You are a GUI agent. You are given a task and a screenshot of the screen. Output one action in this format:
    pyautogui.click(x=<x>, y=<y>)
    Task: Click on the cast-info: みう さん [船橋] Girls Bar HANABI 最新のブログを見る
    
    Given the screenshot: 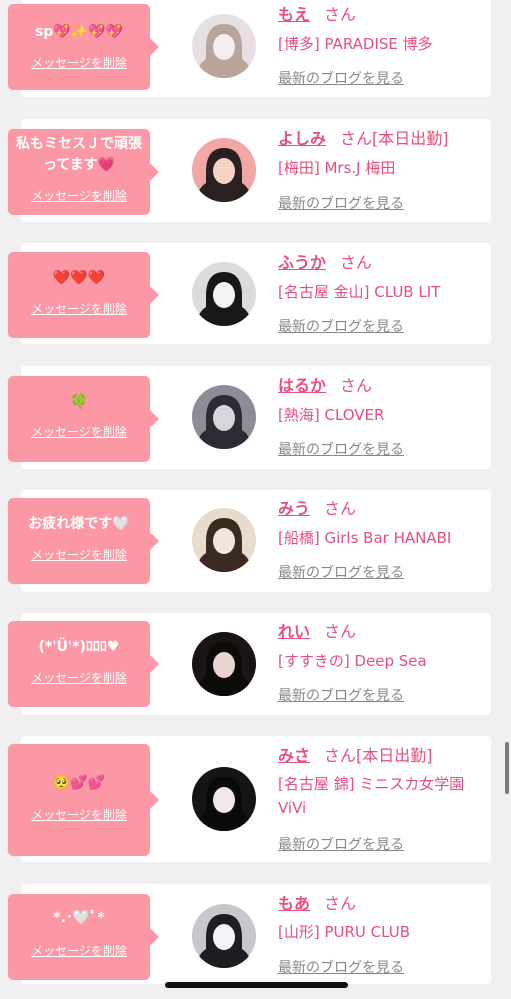 What is the action you would take?
    pyautogui.click(x=383, y=541)
    